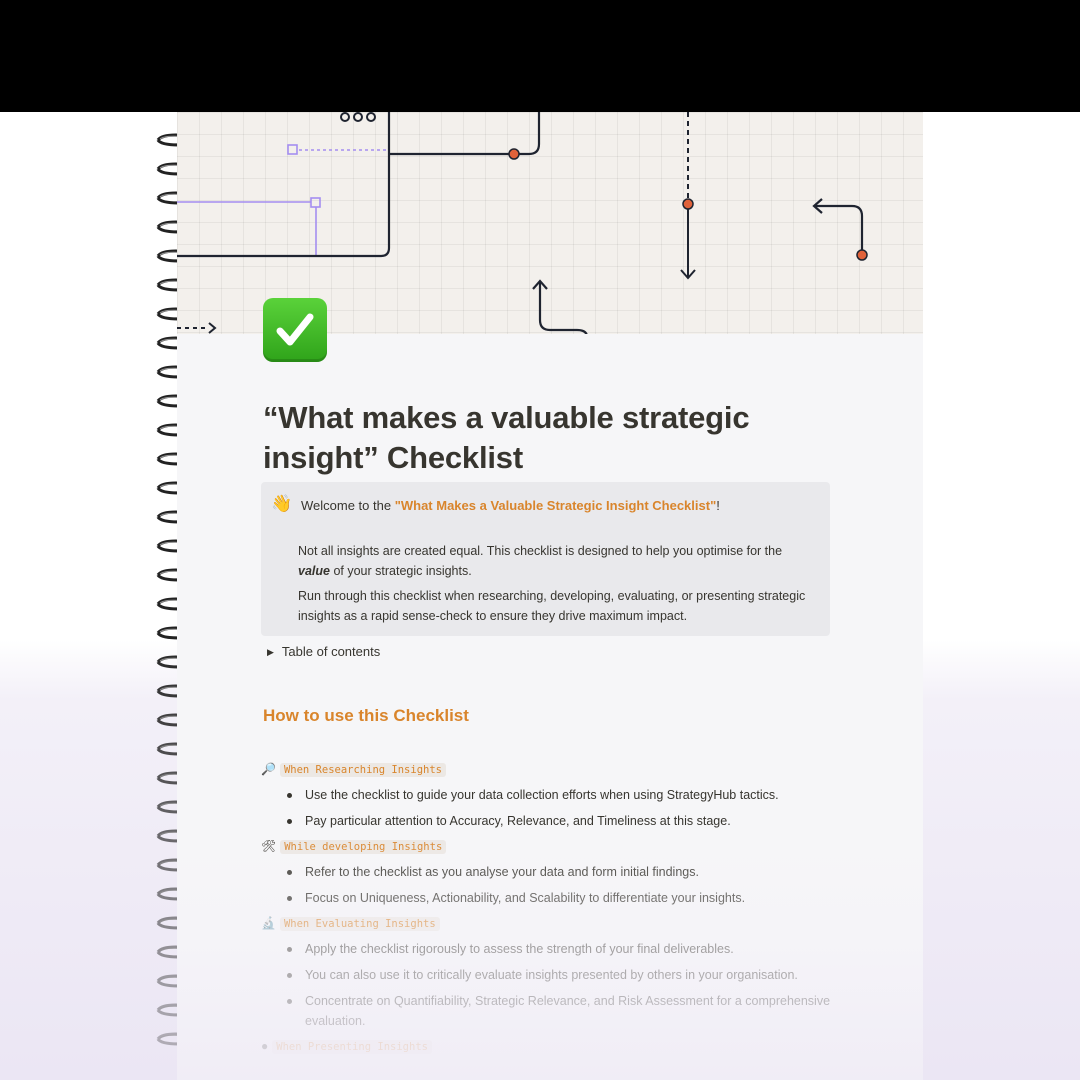 The width and height of the screenshot is (1080, 1080). Describe the element at coordinates (282, 503) in the screenshot. I see `waving-hand-icon: 👋` at that location.